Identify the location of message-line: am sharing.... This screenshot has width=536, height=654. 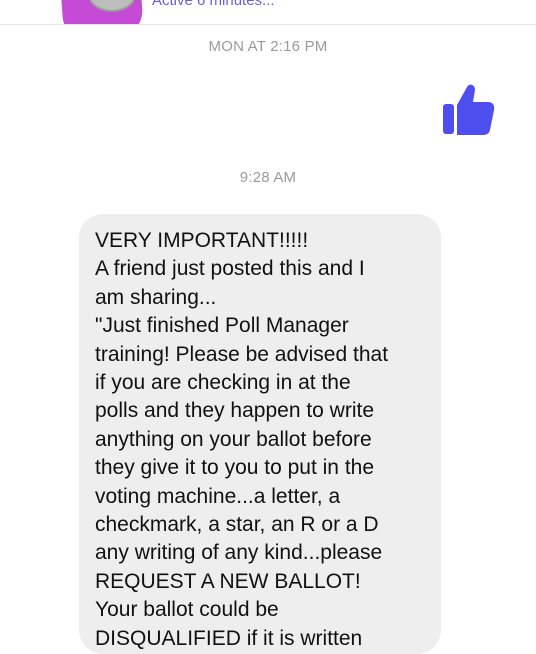
(156, 297).